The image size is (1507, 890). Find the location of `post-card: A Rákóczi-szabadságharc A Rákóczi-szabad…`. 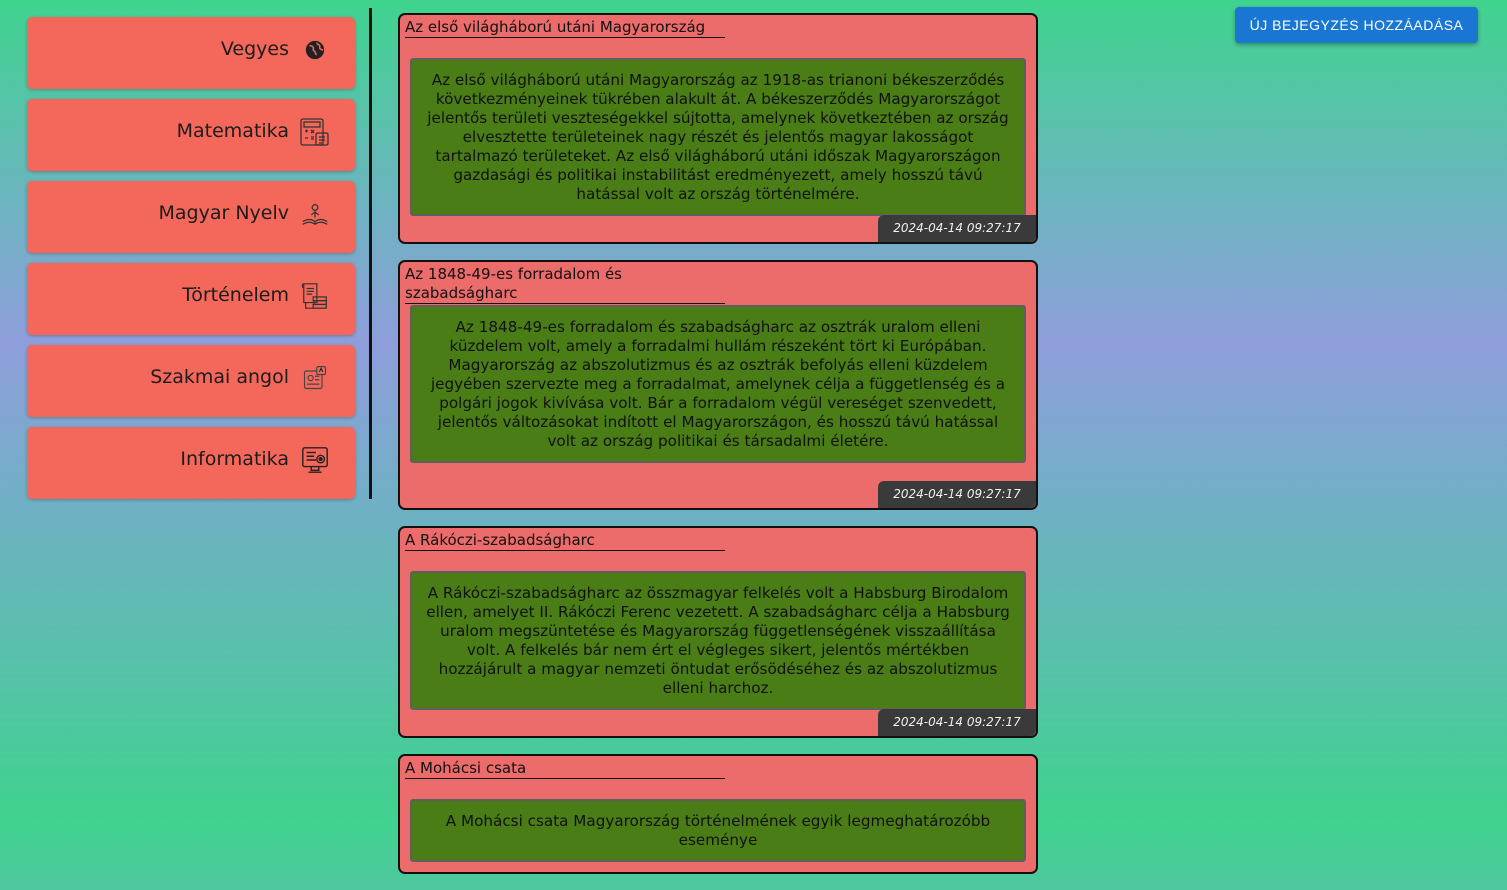

post-card: A Rákóczi-szabadságharc A Rákóczi-szabad… is located at coordinates (718, 632).